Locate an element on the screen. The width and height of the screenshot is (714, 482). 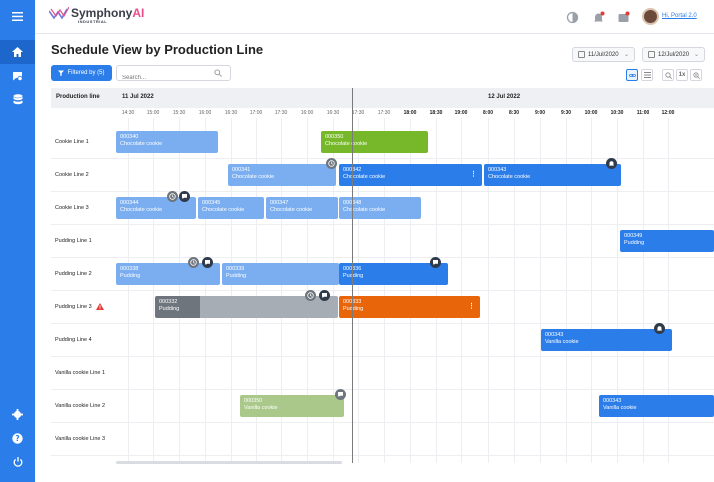
task-bar: 000344 Chocolate cookie is located at coordinates (156, 205).